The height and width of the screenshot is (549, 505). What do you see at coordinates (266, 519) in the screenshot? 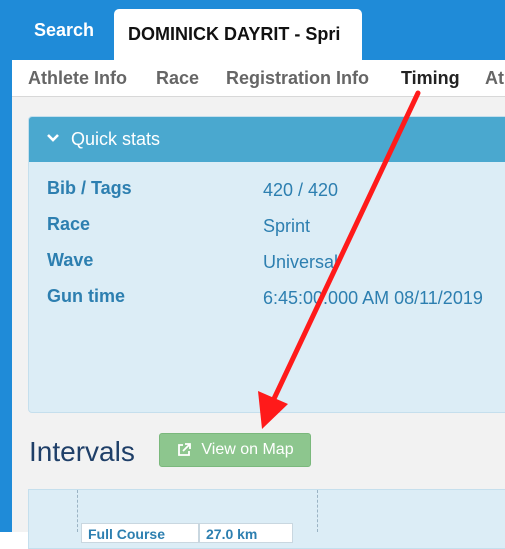
I see `intervals-table: Full Course 27.0 km` at bounding box center [266, 519].